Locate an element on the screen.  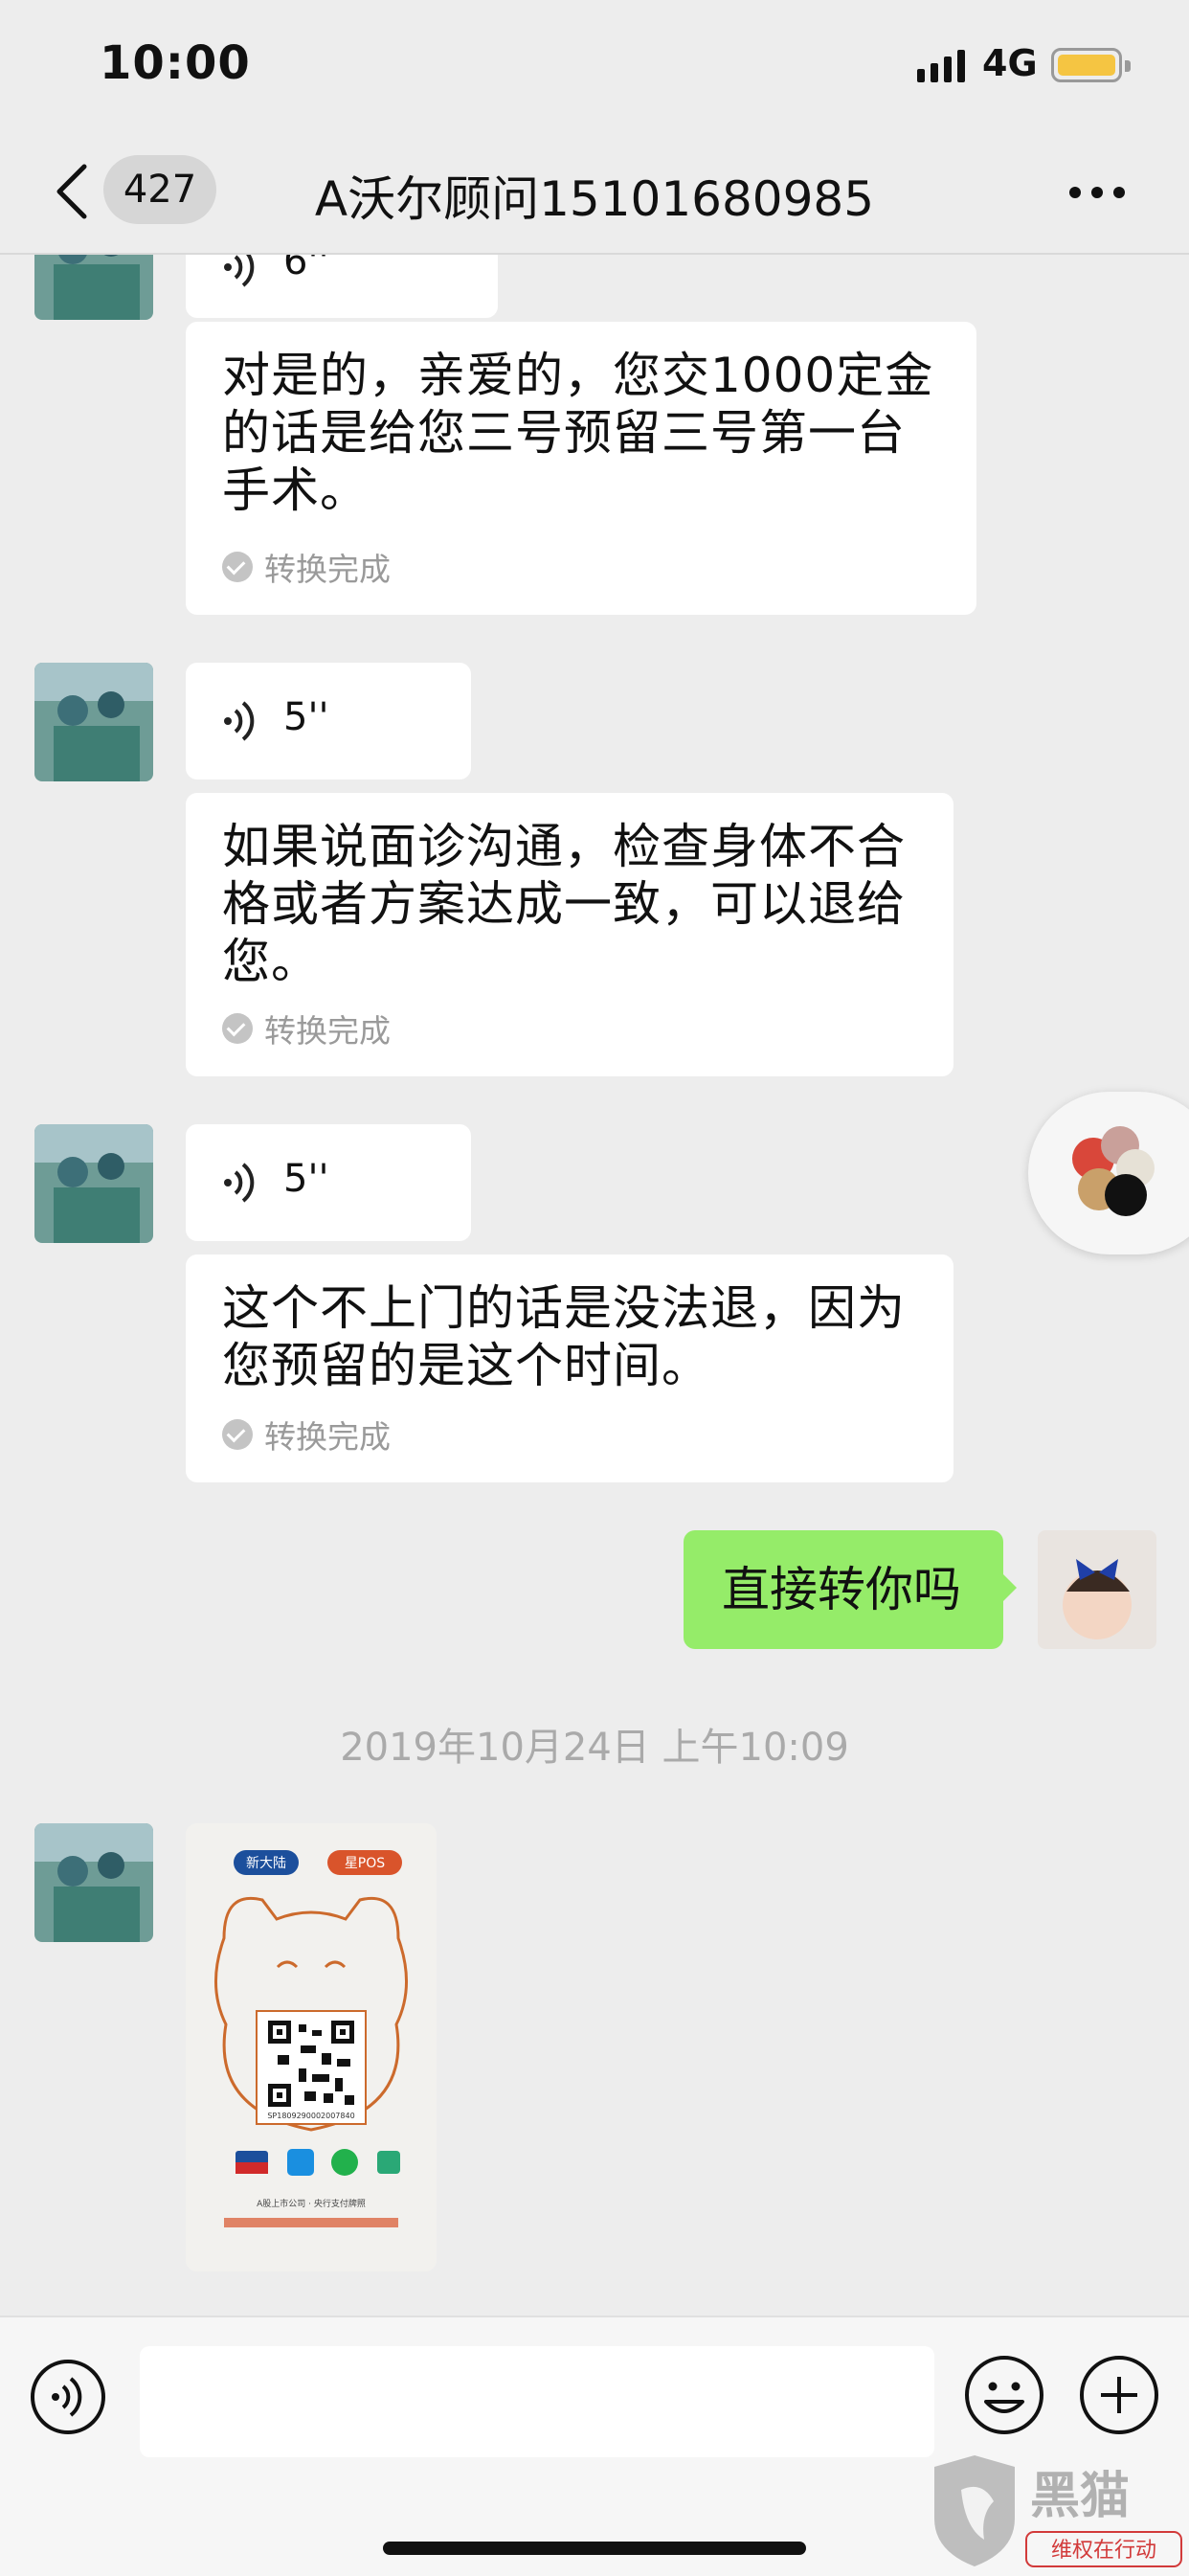
battery-icon is located at coordinates (1091, 65).